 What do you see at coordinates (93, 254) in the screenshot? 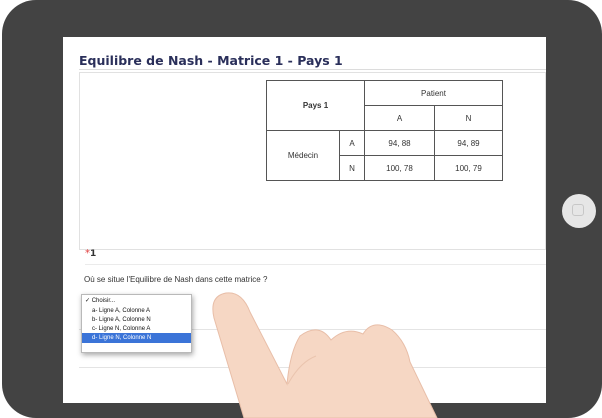
I see `question-number: 1` at bounding box center [93, 254].